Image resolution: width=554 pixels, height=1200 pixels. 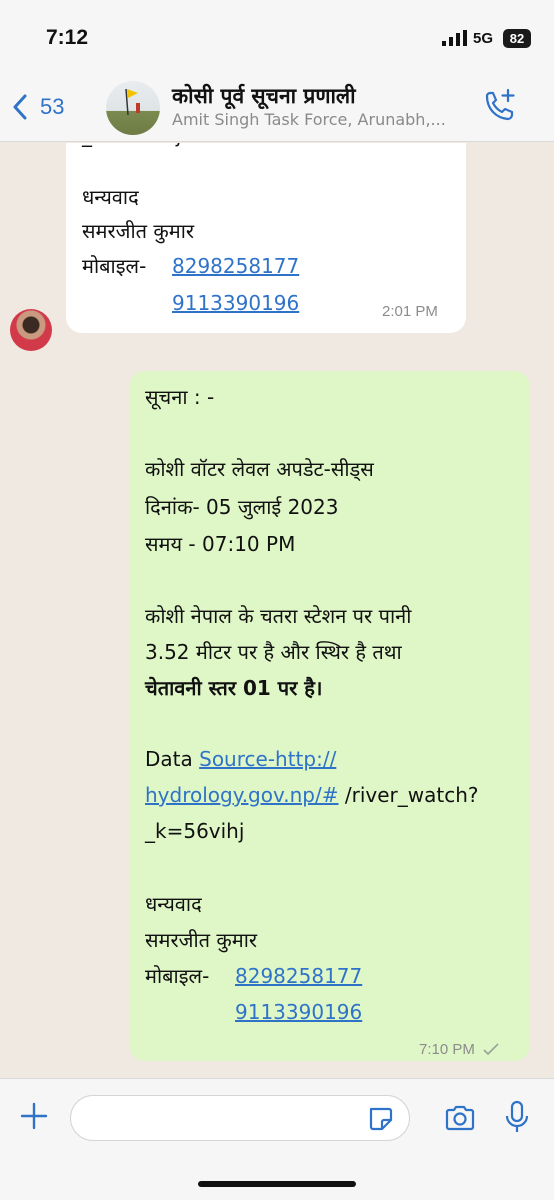 I want to click on data-label: Data, so click(x=172, y=759).